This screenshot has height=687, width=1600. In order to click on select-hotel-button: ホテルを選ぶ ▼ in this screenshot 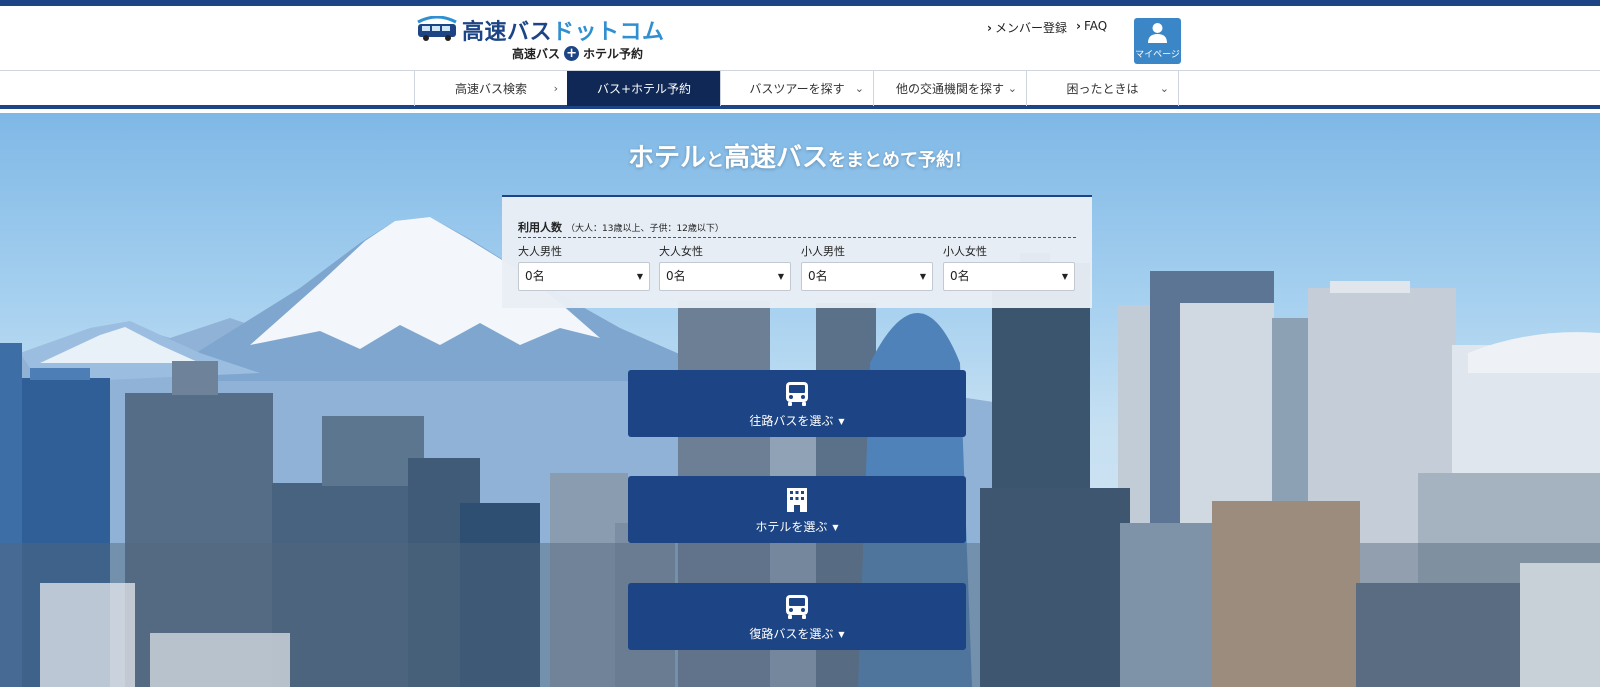, I will do `click(797, 509)`.